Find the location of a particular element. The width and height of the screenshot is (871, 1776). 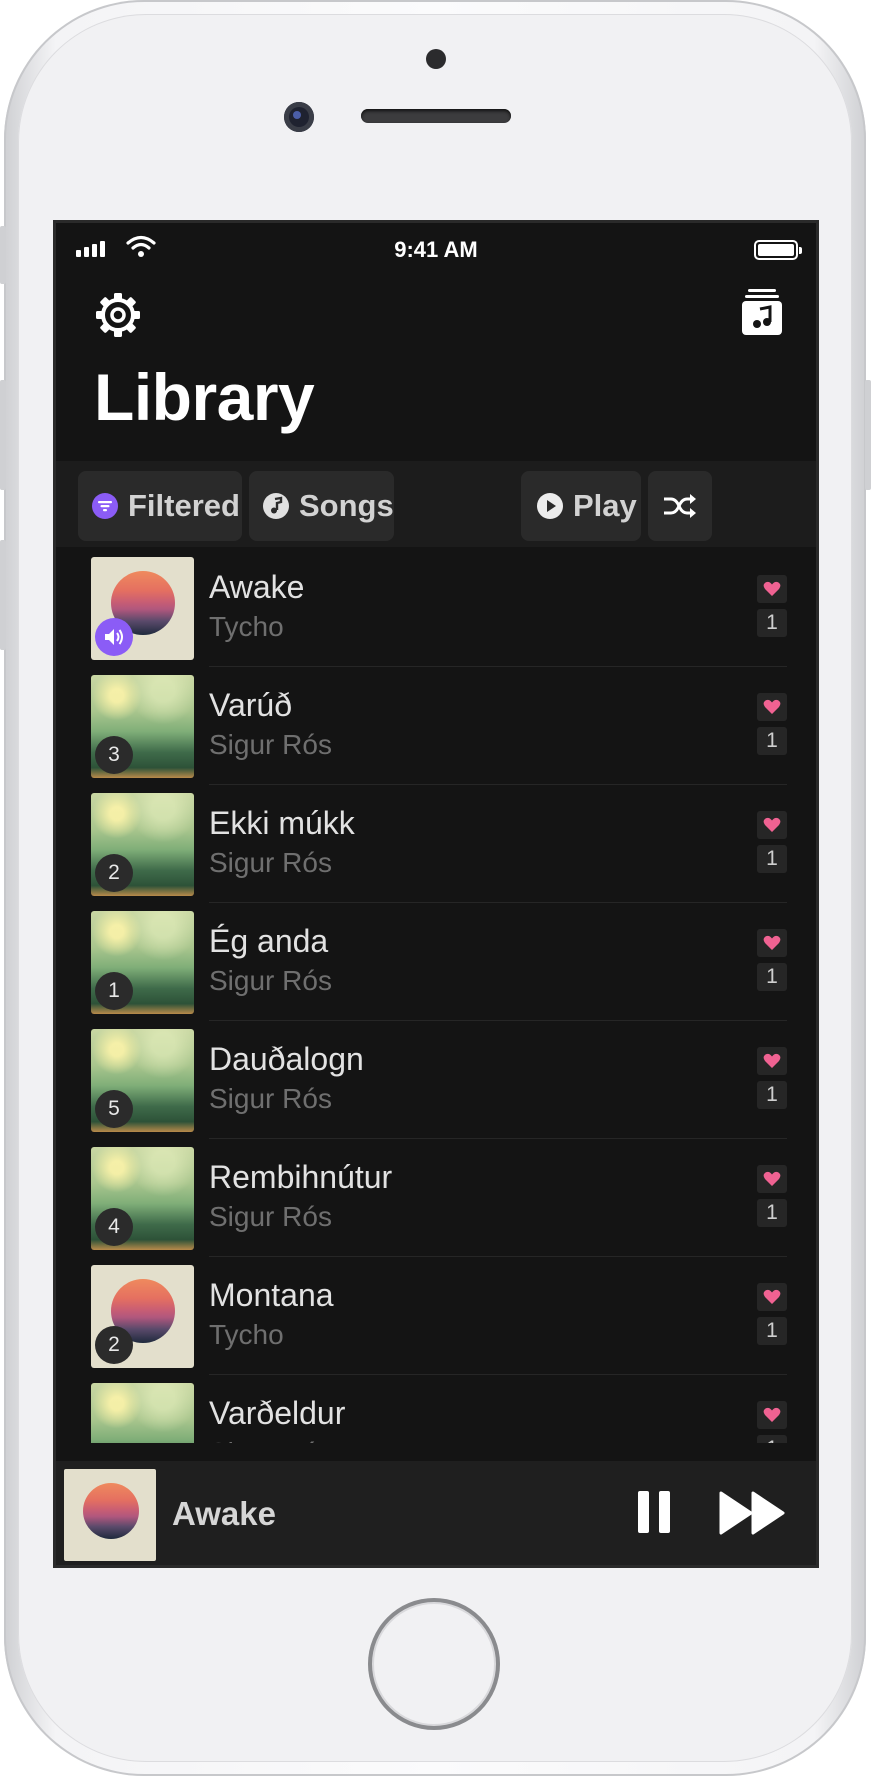

song-row: 3 Varúð Sigur Rós 1 is located at coordinates (439, 725).